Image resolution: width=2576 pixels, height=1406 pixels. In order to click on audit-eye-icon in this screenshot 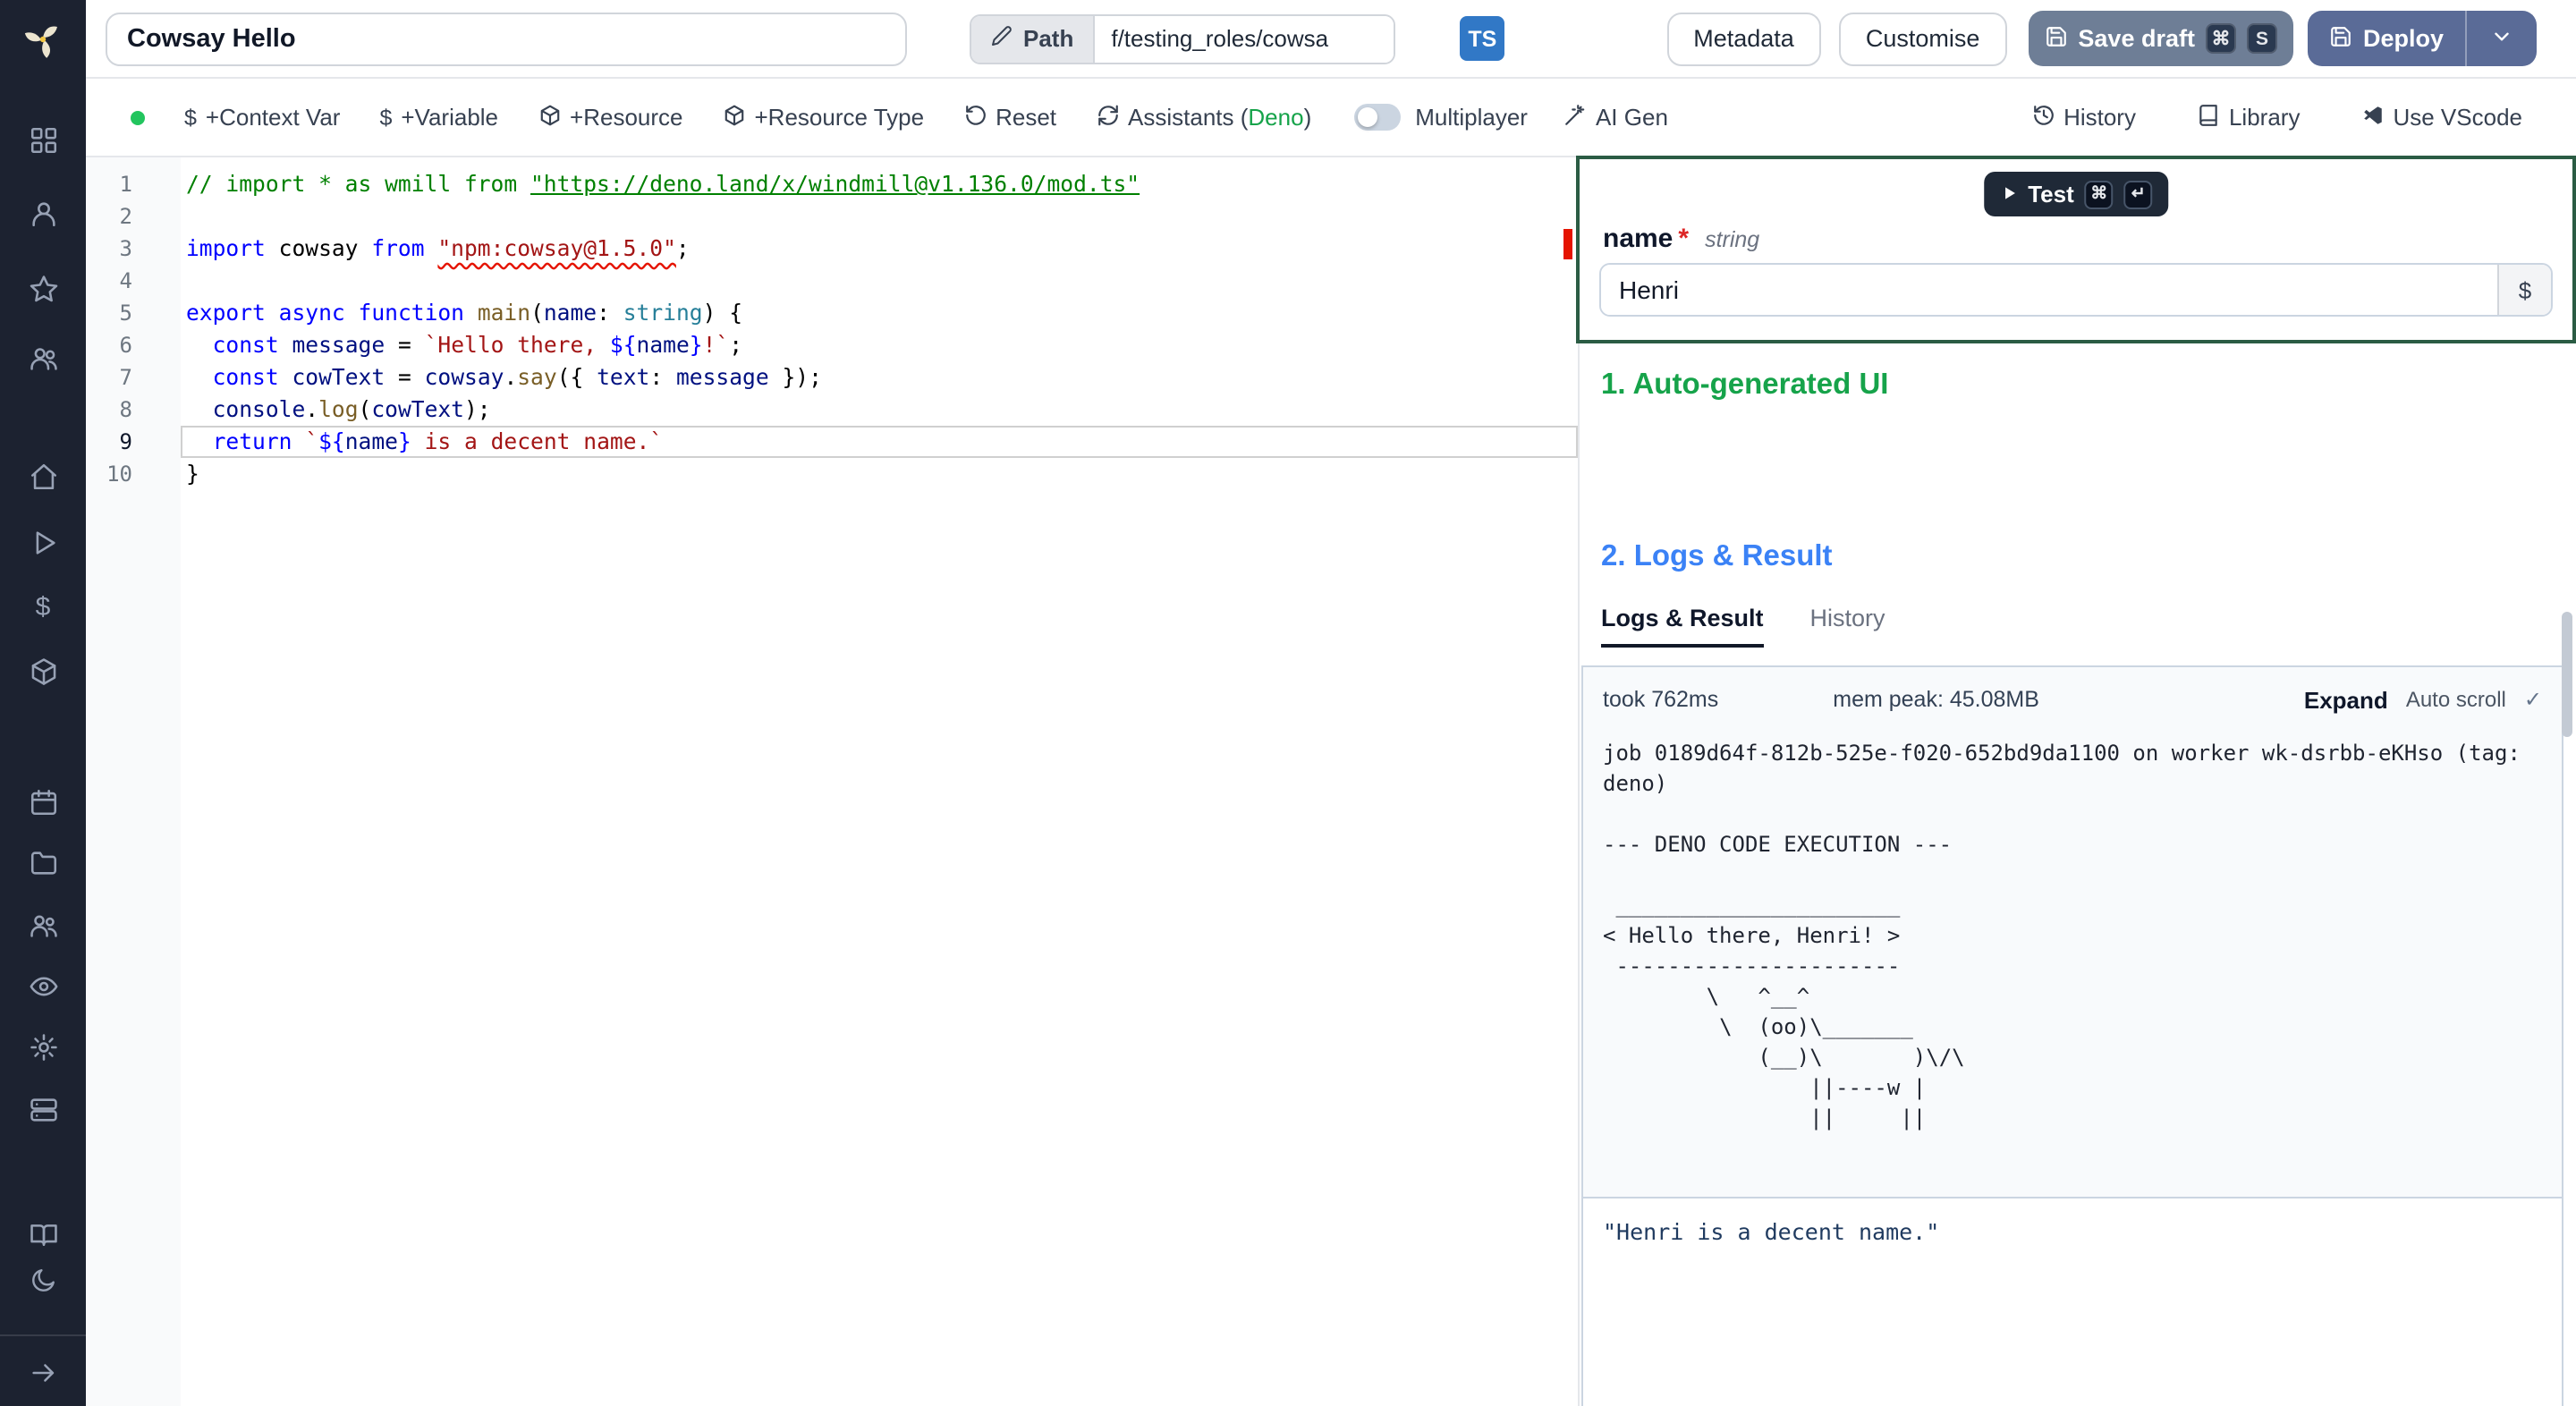, I will do `click(43, 986)`.